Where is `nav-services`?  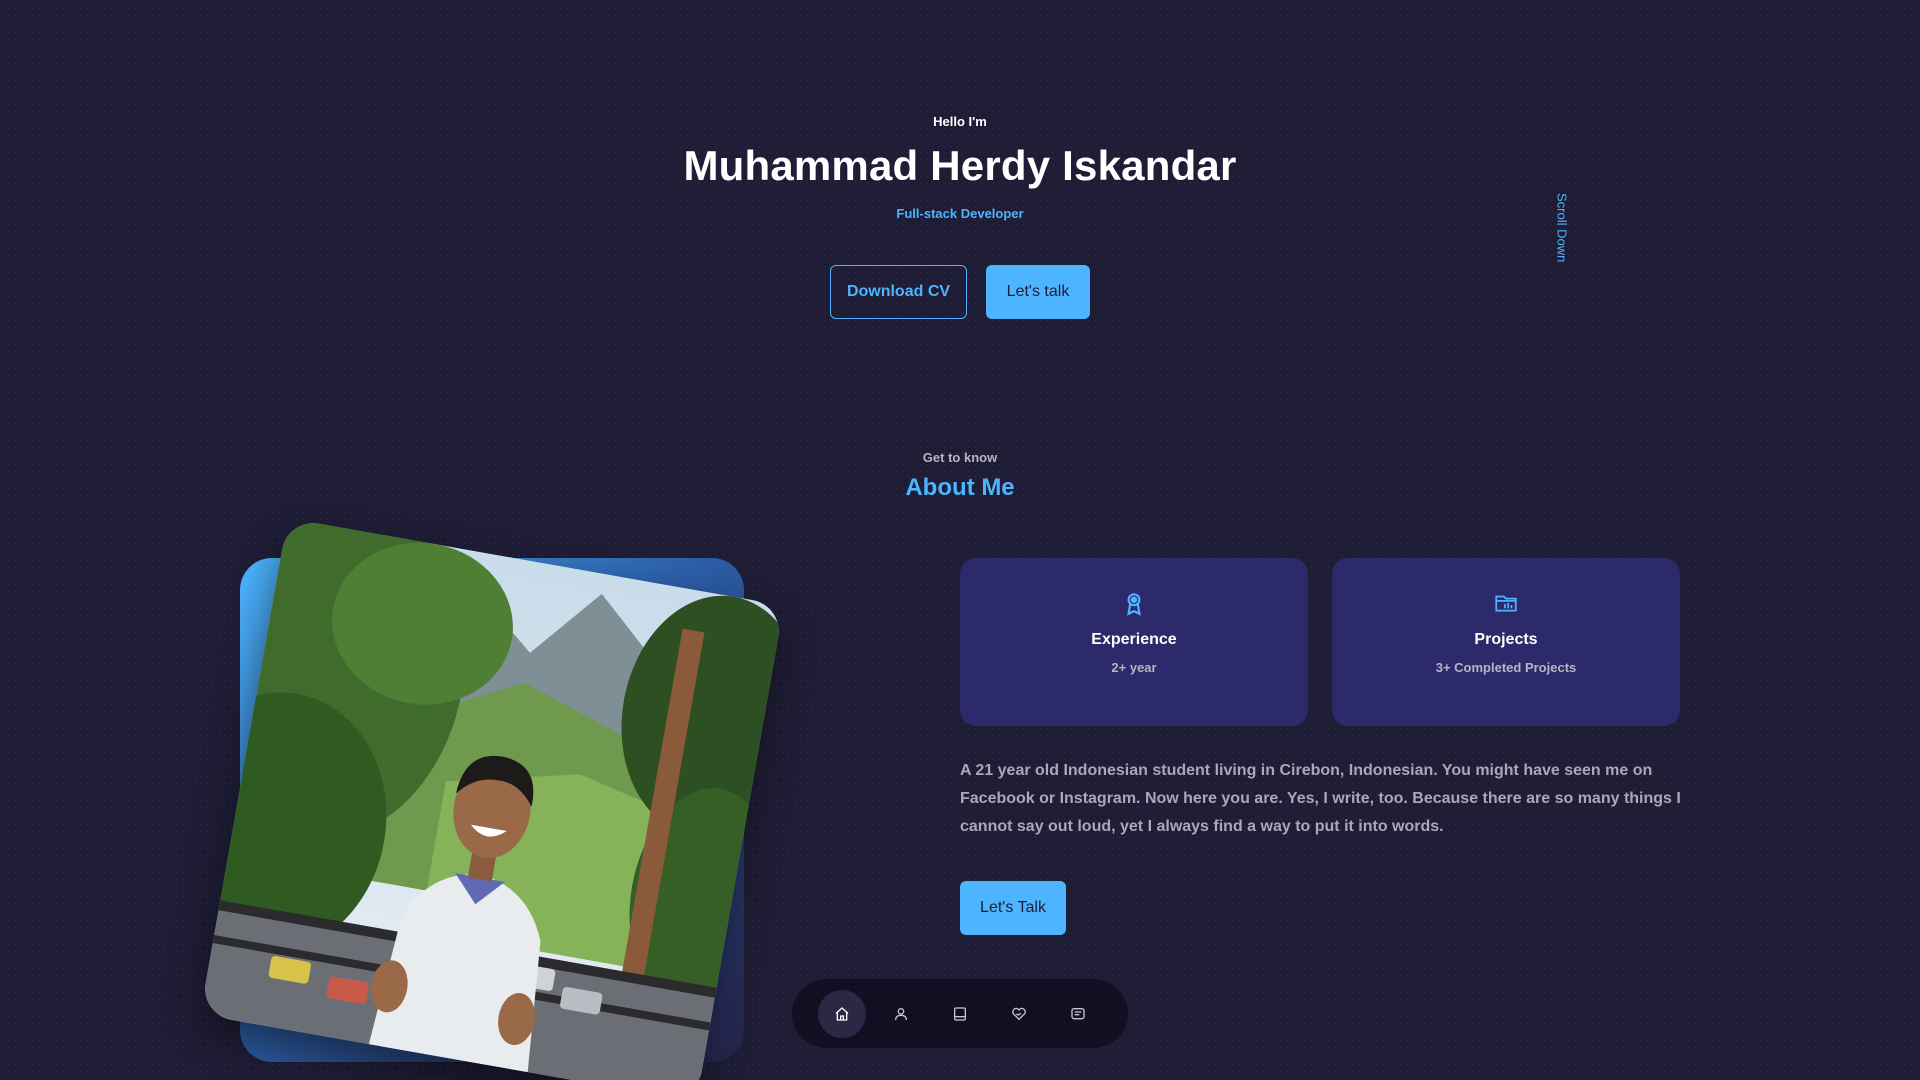 nav-services is located at coordinates (1019, 1014).